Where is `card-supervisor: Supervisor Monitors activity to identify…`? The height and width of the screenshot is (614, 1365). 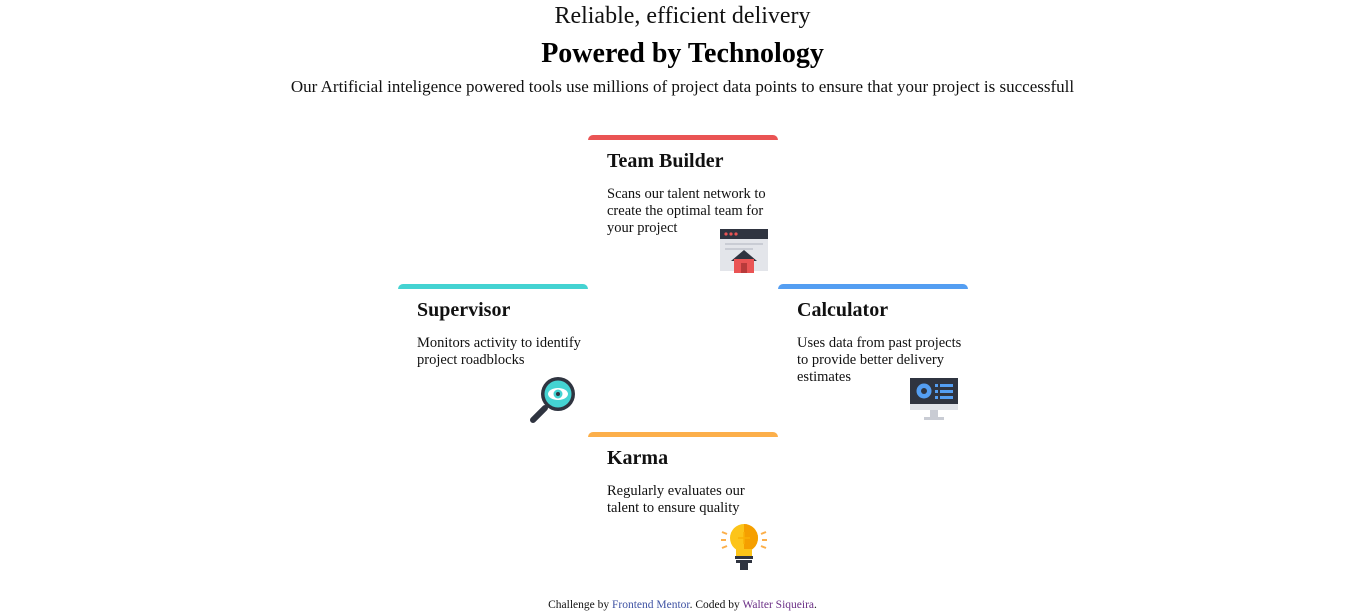
card-supervisor: Supervisor Monitors activity to identify… is located at coordinates (493, 358).